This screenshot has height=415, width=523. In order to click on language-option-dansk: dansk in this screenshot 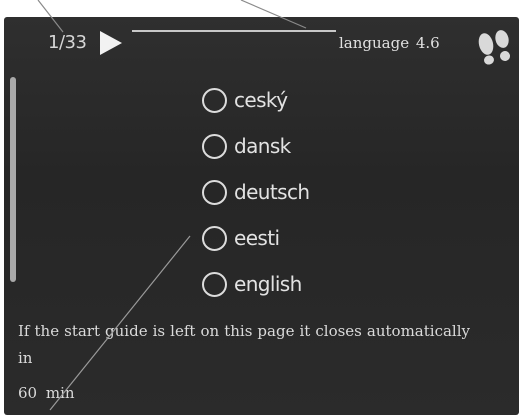, I will do `click(255, 146)`.